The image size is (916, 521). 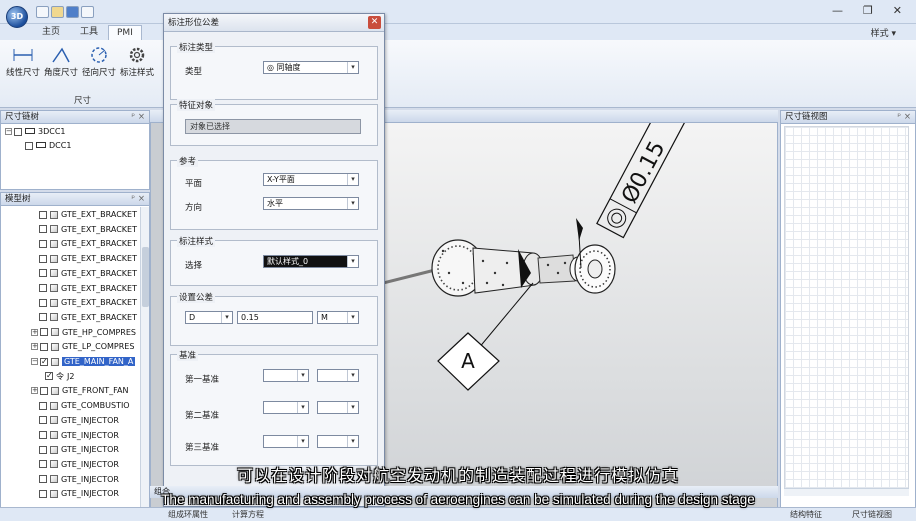 I want to click on model-tree-item: GTE_COMBUSTIO, so click(x=84, y=406).